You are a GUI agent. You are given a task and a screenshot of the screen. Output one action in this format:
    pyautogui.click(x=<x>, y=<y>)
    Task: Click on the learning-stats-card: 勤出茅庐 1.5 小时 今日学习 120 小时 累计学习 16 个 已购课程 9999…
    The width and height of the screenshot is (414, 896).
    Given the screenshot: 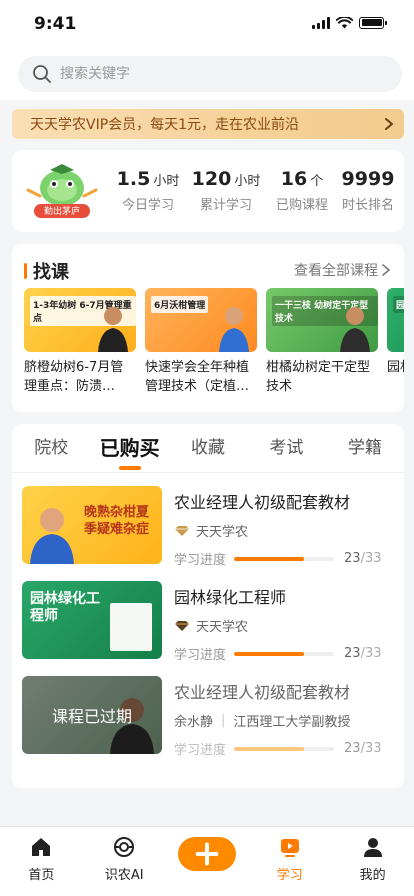 What is the action you would take?
    pyautogui.click(x=208, y=191)
    